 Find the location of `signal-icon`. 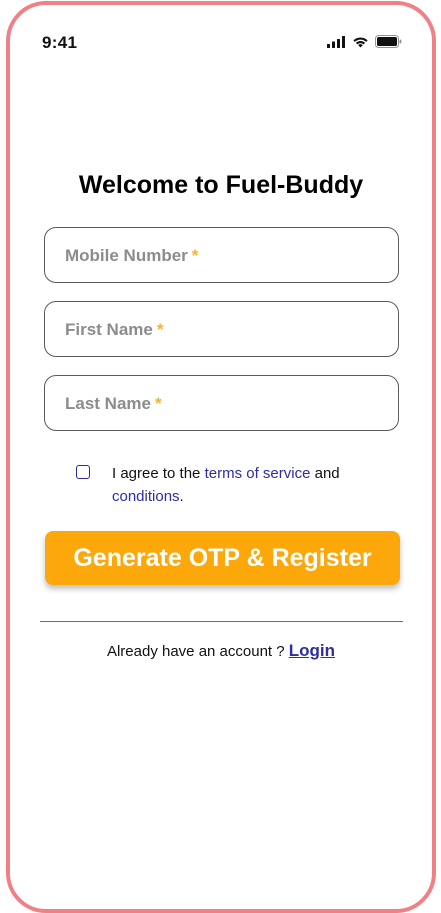

signal-icon is located at coordinates (336, 44).